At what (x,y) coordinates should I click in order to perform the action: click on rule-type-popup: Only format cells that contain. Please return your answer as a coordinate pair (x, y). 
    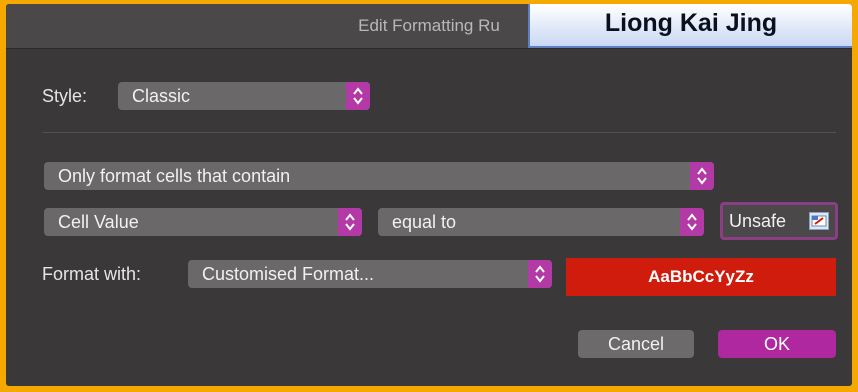
    Looking at the image, I should click on (379, 176).